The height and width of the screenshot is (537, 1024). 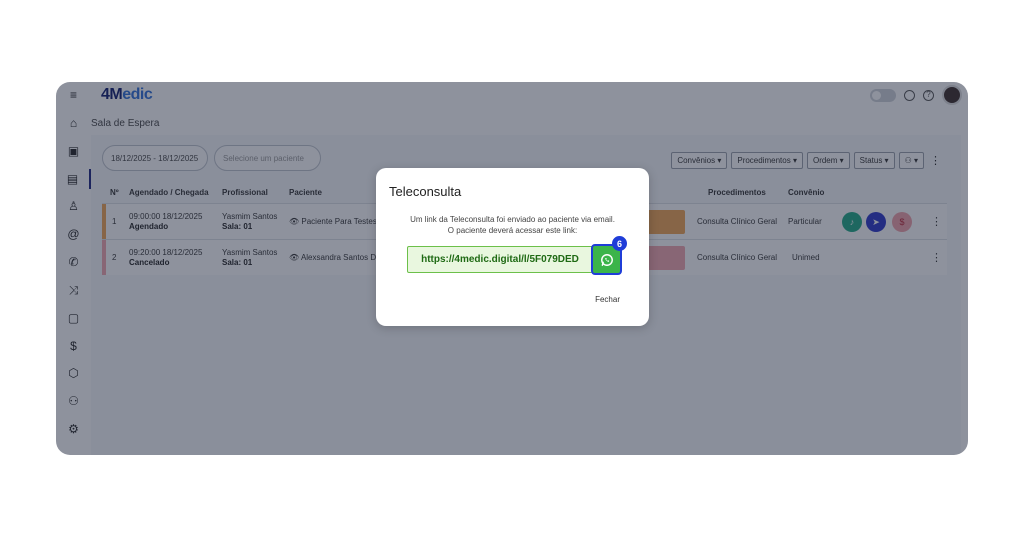 What do you see at coordinates (606, 259) in the screenshot?
I see `whatsapp-icon` at bounding box center [606, 259].